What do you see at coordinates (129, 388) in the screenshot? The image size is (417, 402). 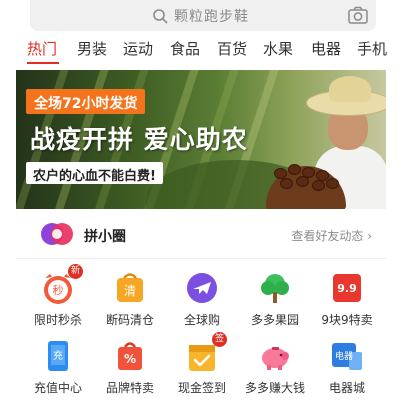 I see `grid-label: 品牌特卖` at bounding box center [129, 388].